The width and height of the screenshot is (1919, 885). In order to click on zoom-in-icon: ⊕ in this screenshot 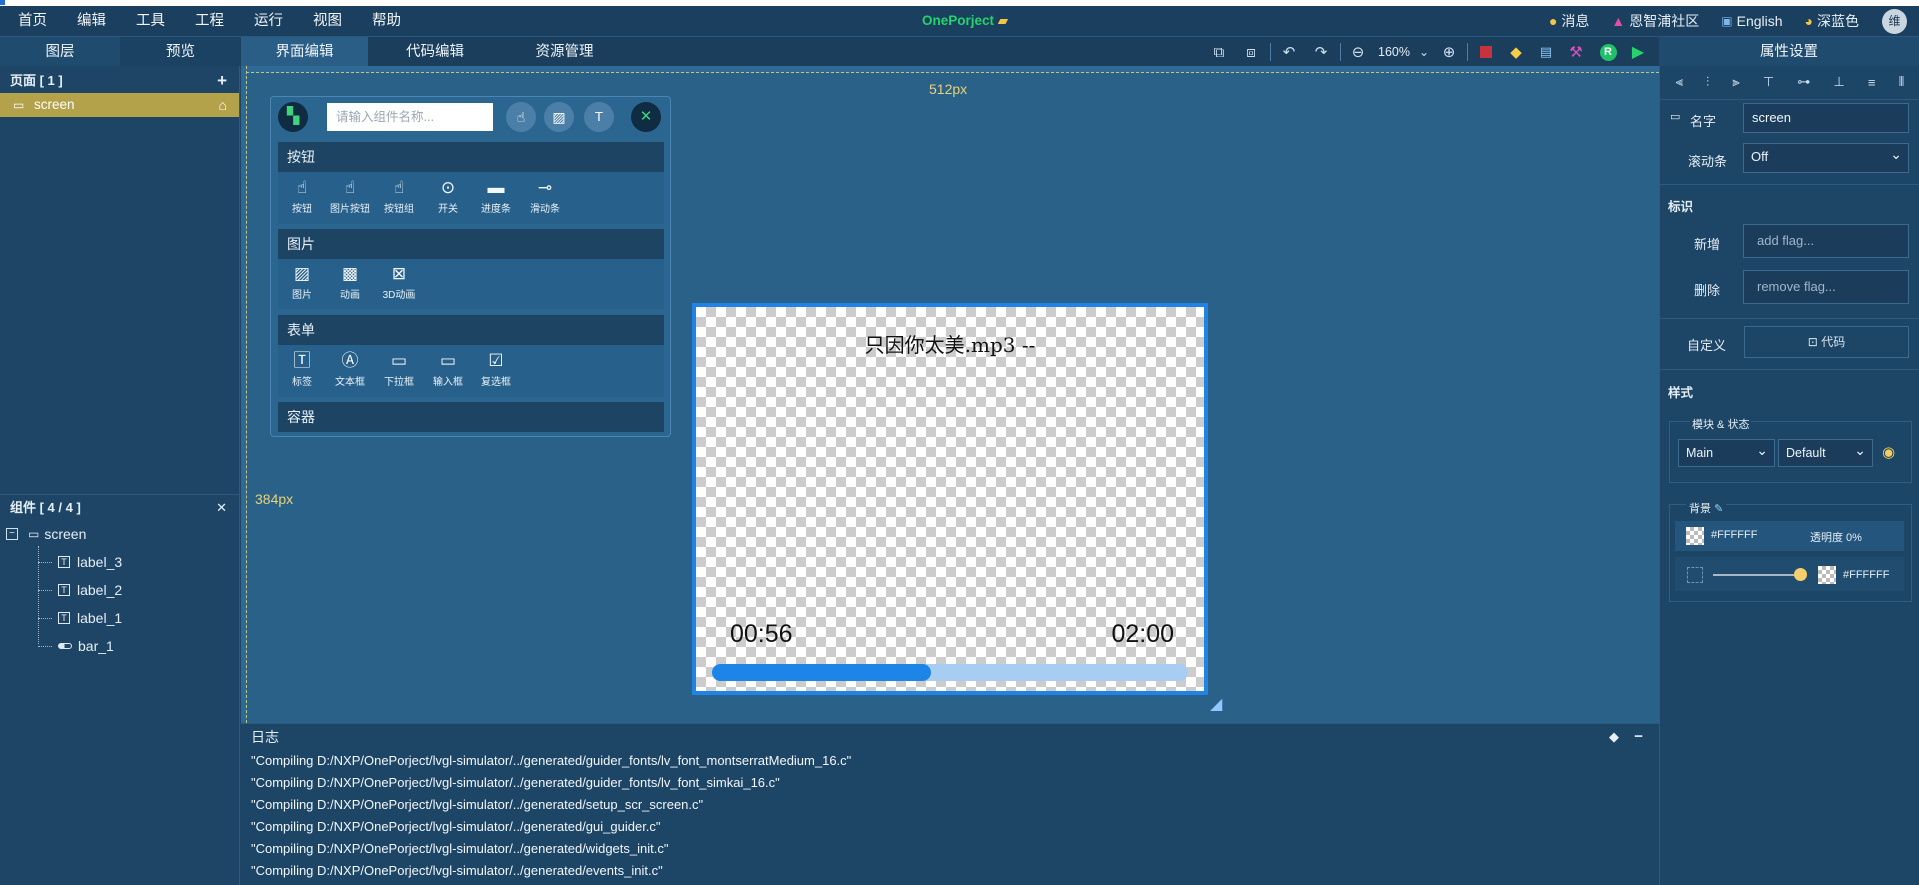, I will do `click(1449, 52)`.